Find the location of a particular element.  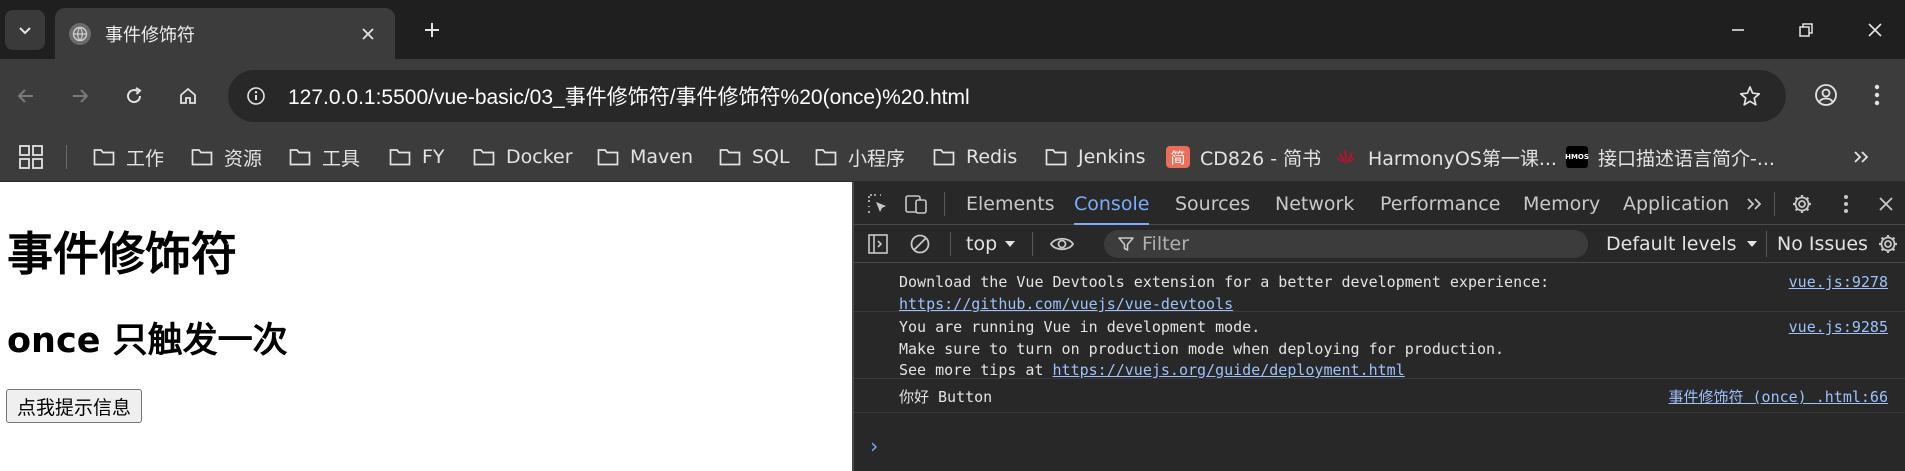

bookmark-jianshu: 简 CD826 - 简书 is located at coordinates (1243, 157).